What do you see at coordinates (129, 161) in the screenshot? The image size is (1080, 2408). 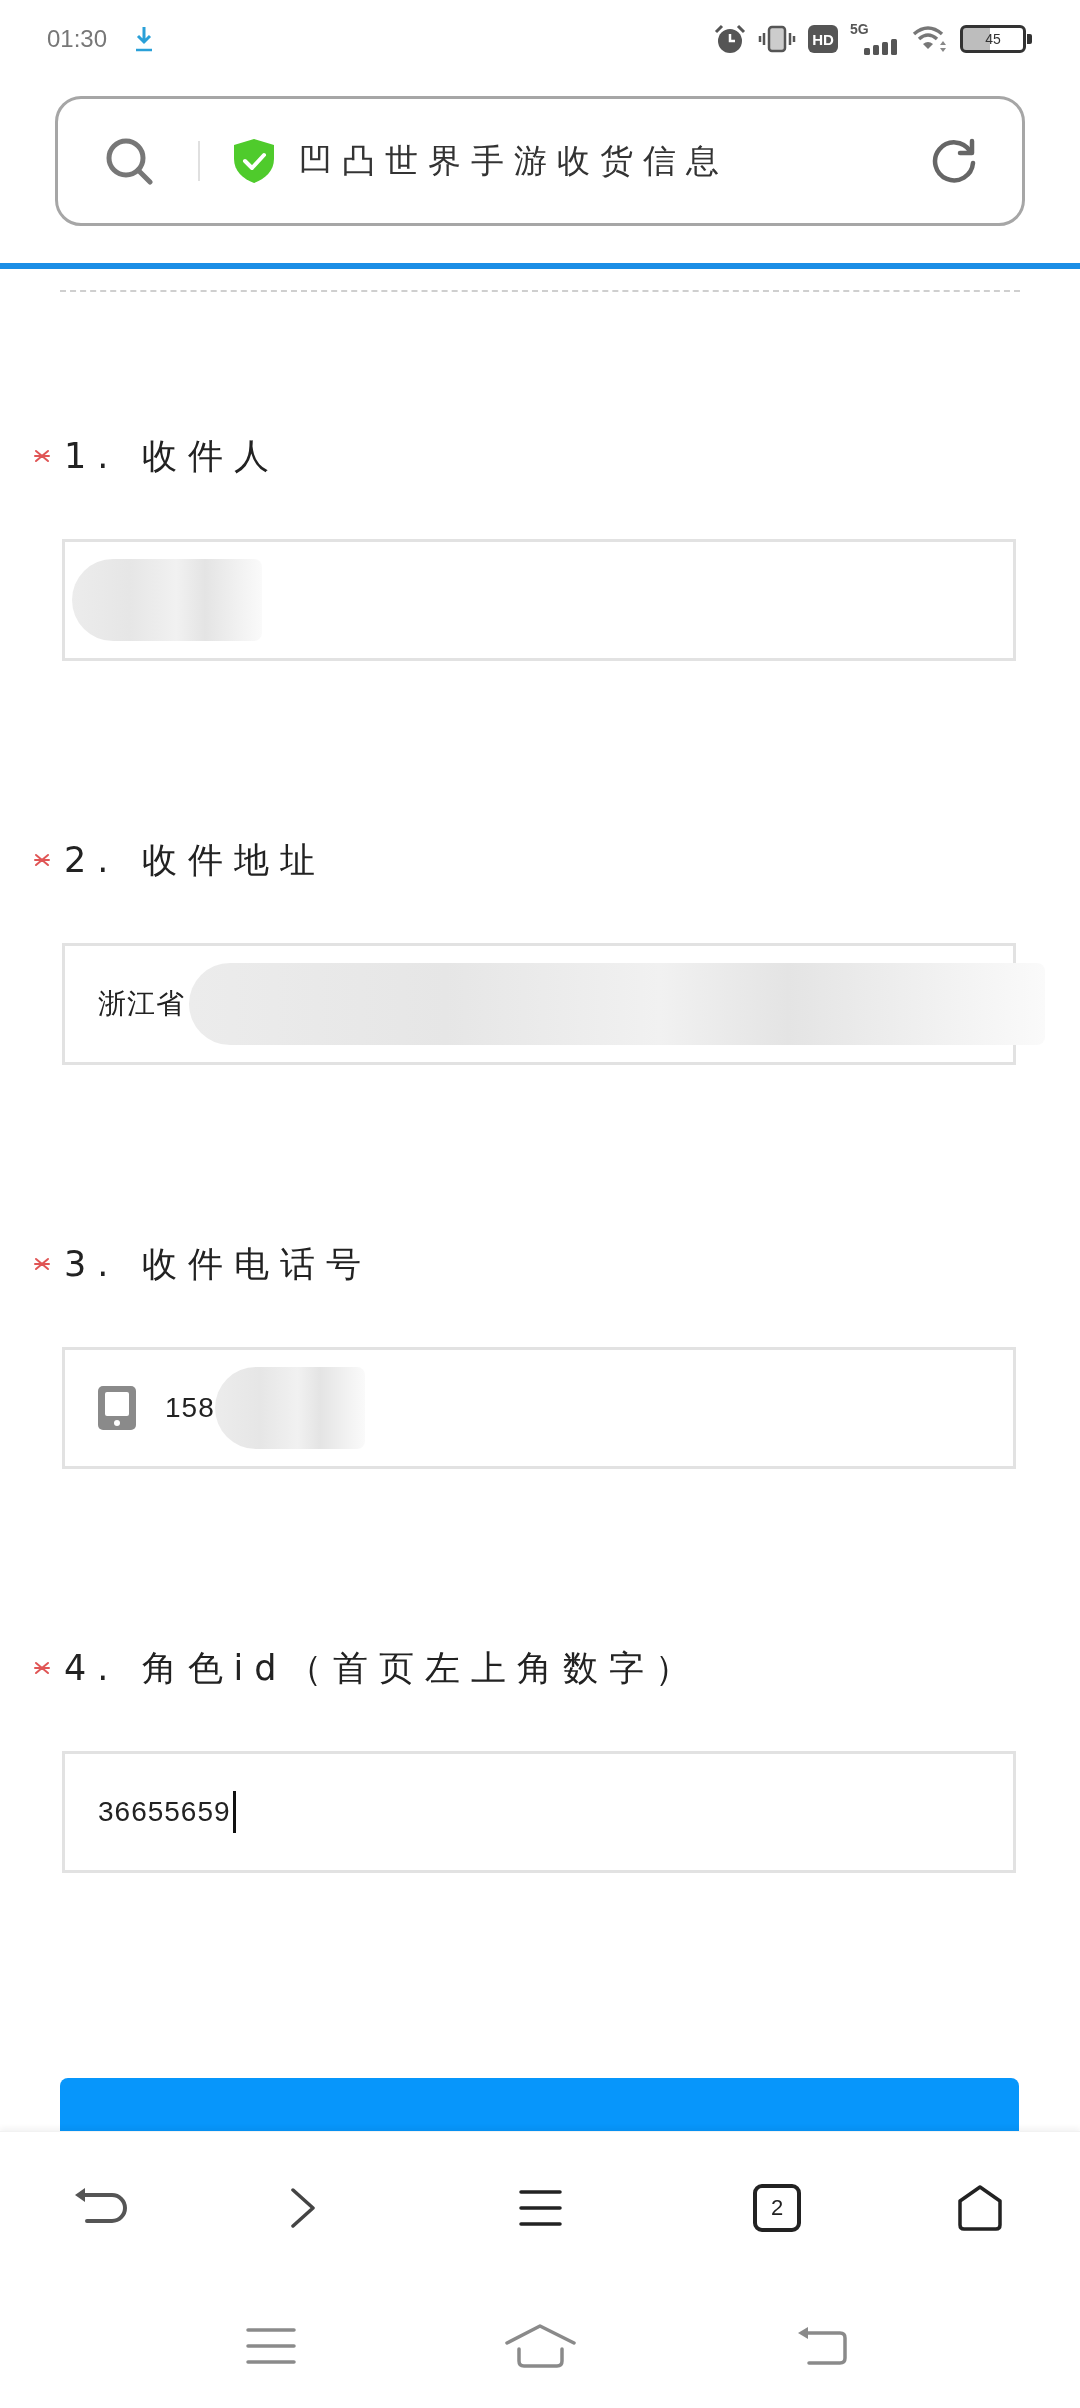 I see `search-icon` at bounding box center [129, 161].